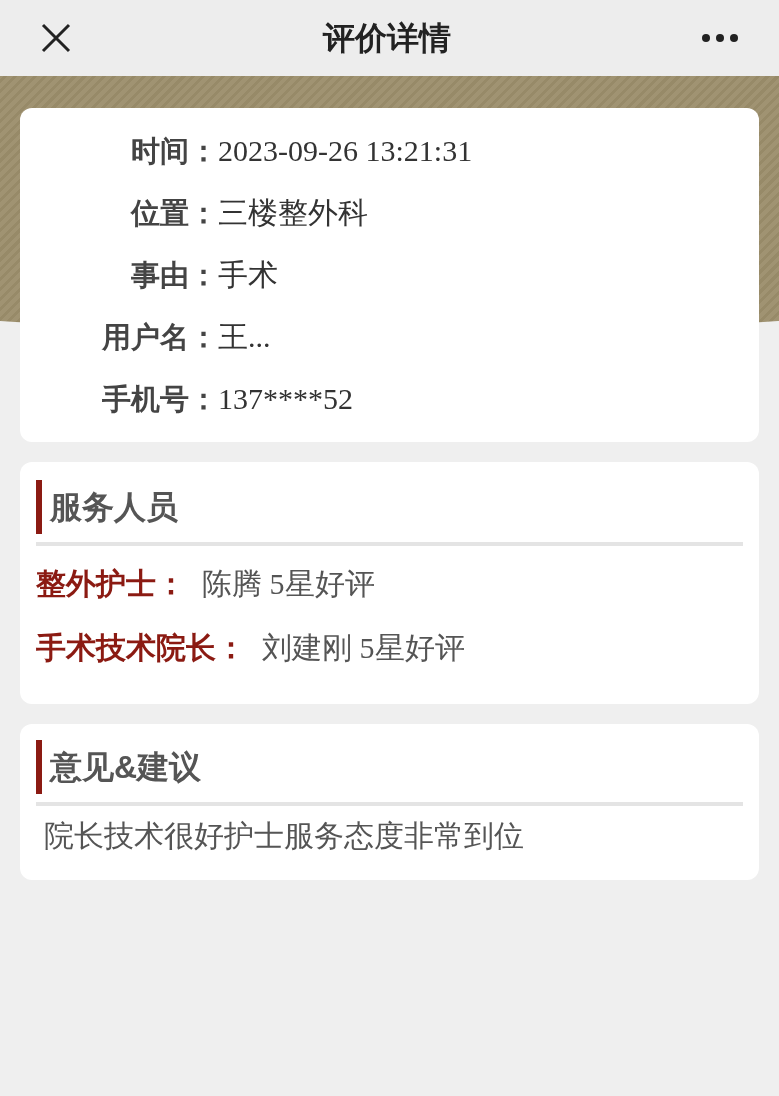  Describe the element at coordinates (345, 151) in the screenshot. I see `field-value: 2023-09-26 13:21:31` at that location.